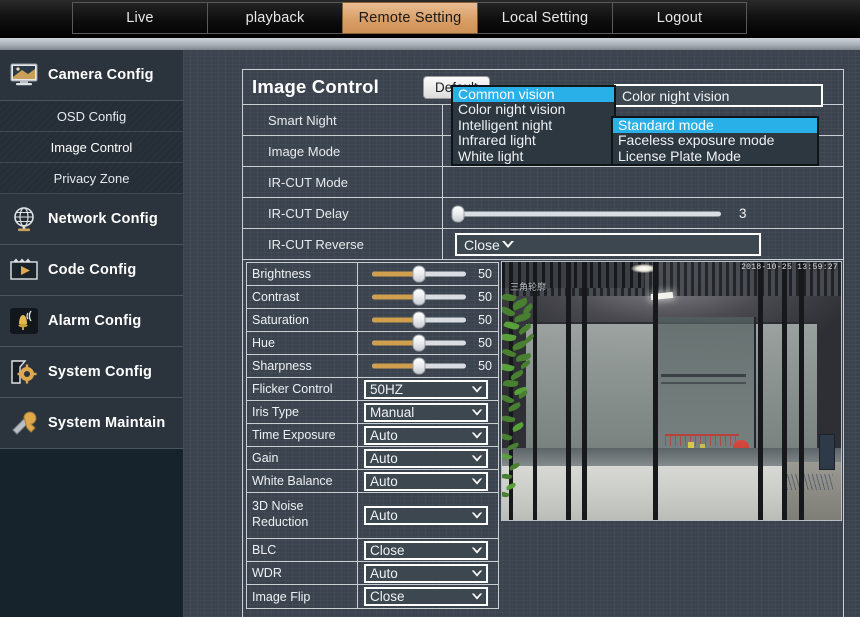  What do you see at coordinates (676, 95) in the screenshot?
I see `smart-night-value: Color night vision` at bounding box center [676, 95].